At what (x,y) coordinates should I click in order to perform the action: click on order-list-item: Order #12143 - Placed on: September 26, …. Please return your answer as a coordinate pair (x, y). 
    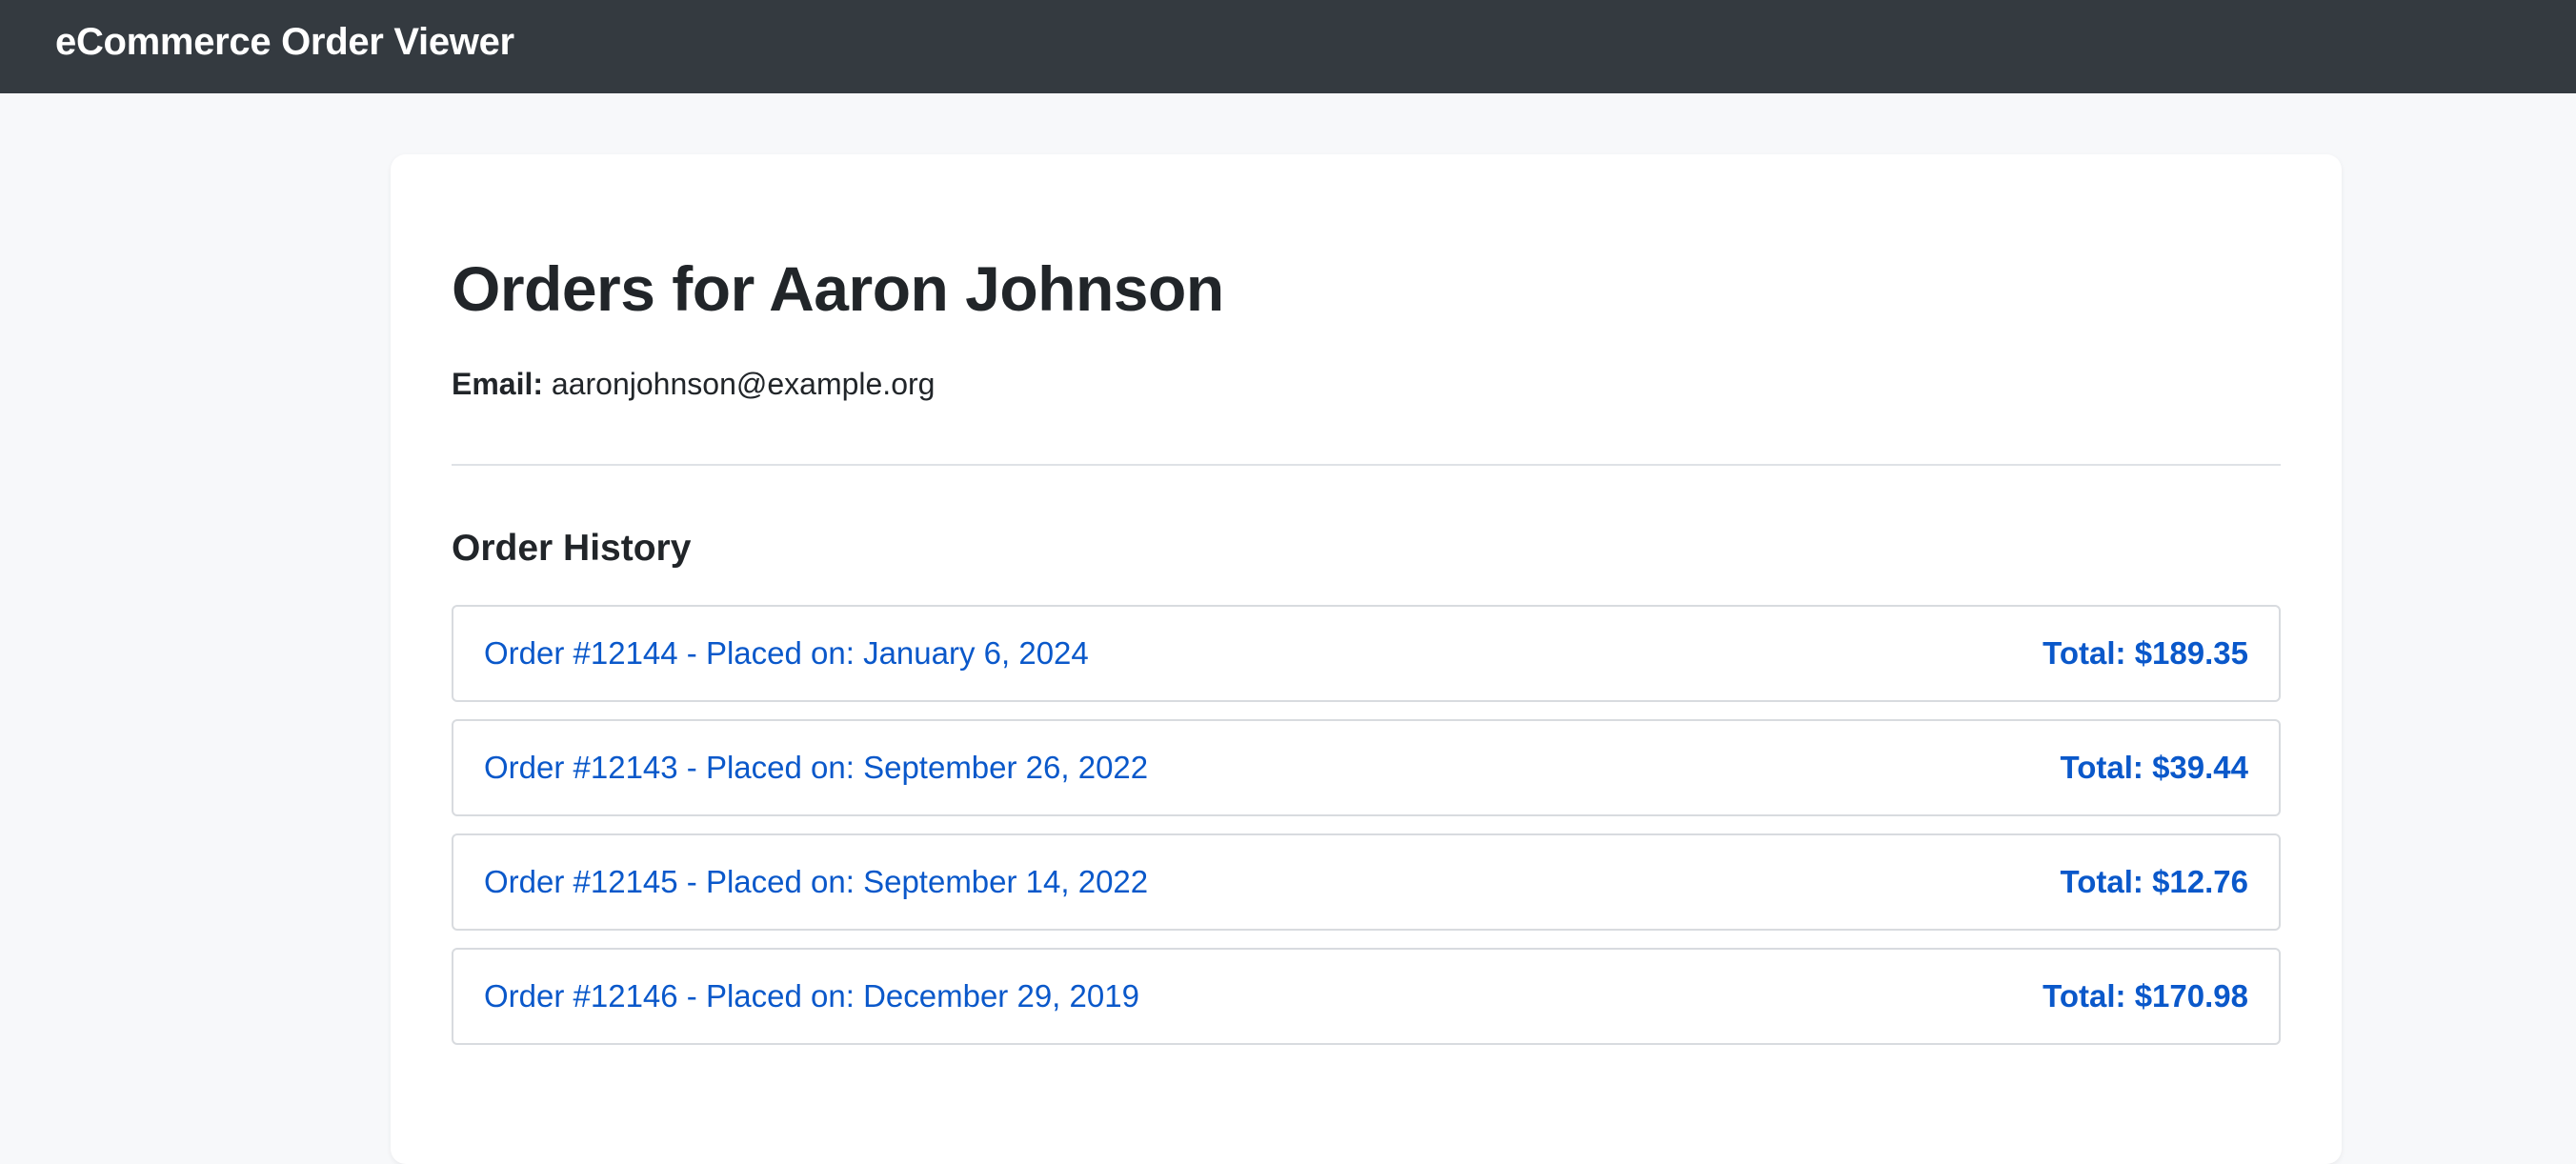
    Looking at the image, I should click on (1367, 768).